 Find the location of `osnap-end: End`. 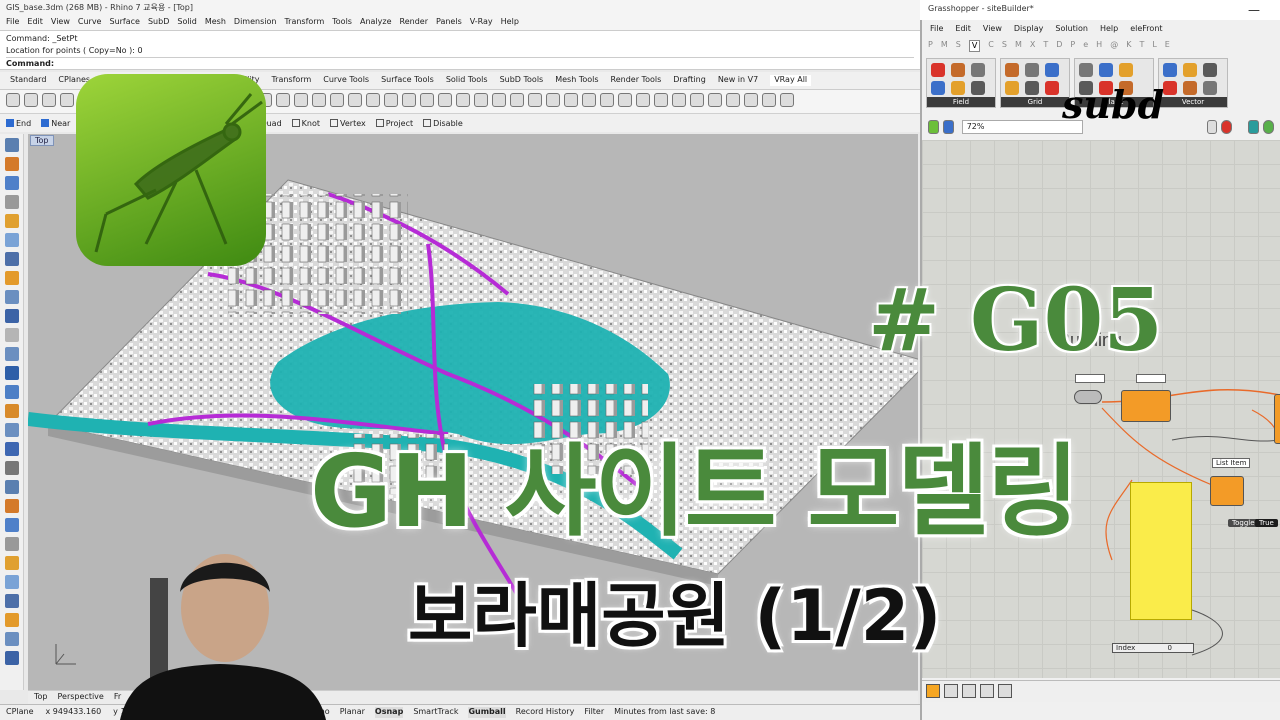

osnap-end: End is located at coordinates (18, 123).